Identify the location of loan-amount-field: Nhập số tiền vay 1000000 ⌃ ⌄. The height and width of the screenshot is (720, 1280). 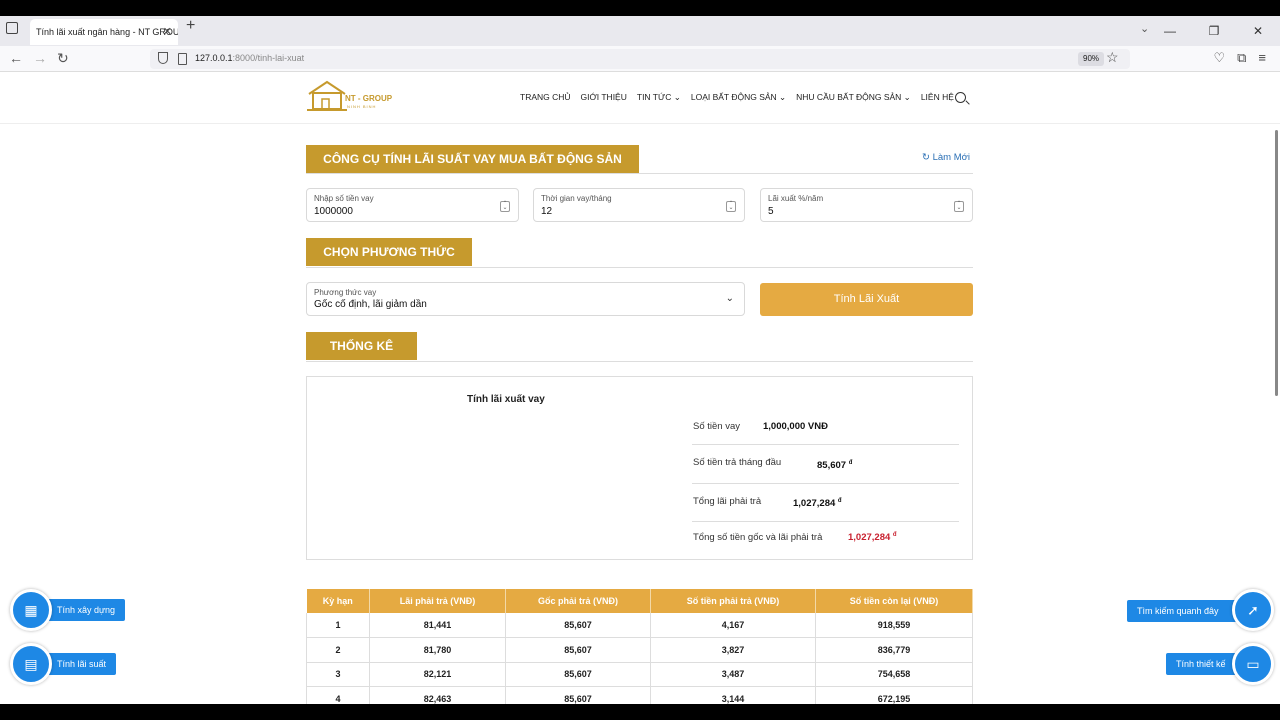
(412, 205).